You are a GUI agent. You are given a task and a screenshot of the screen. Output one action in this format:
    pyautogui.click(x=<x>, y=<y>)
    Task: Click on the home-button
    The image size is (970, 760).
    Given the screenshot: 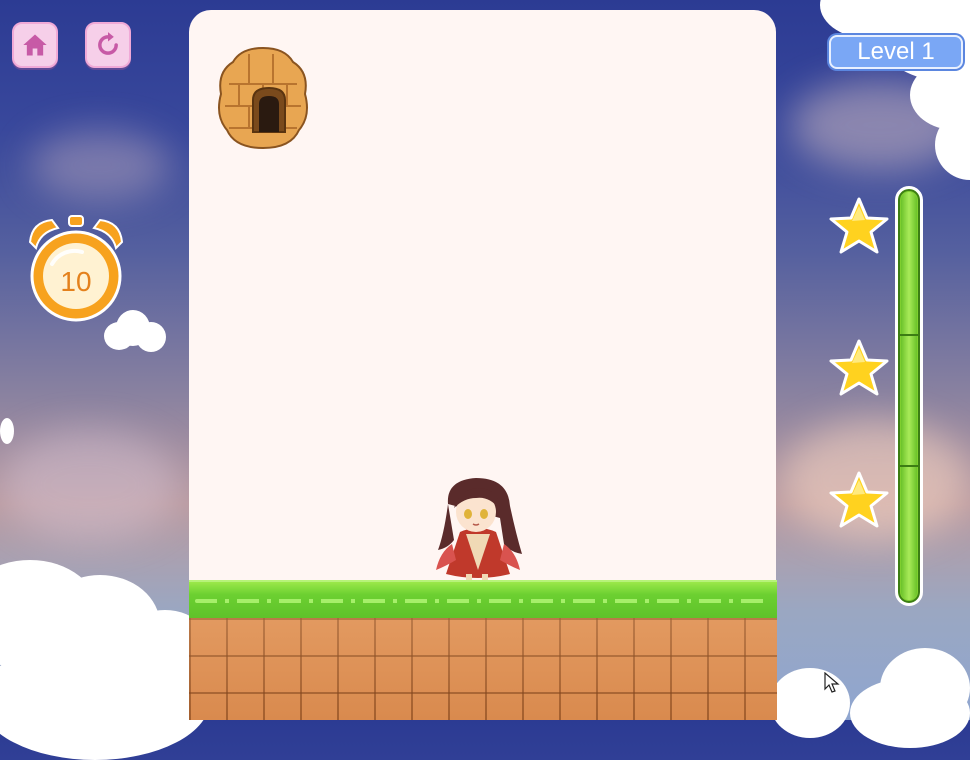 What is the action you would take?
    pyautogui.click(x=35, y=45)
    